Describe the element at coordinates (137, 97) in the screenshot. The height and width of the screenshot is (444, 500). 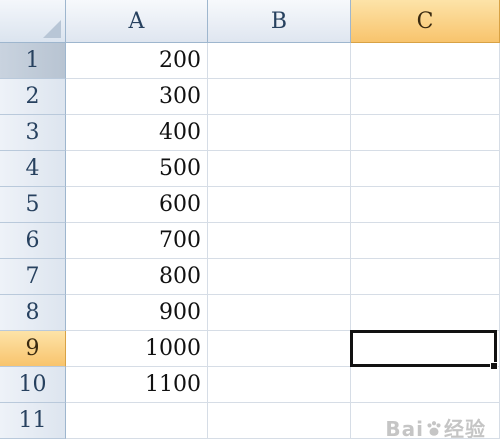
I see `cell-a2: 300` at that location.